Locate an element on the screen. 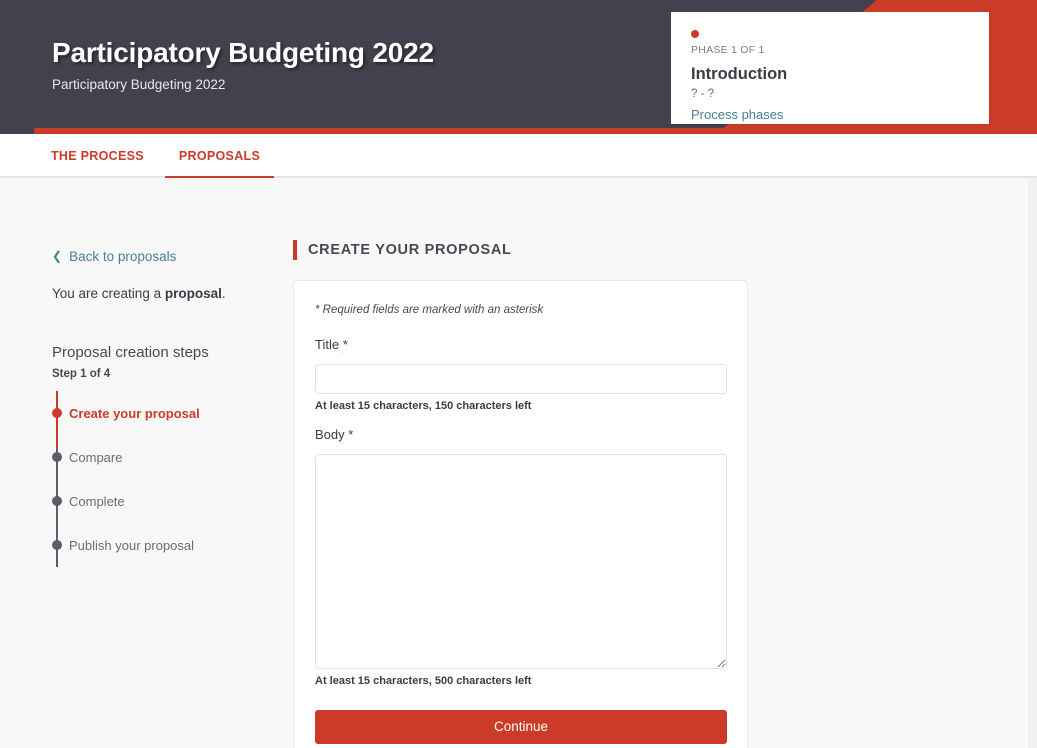 This screenshot has height=748, width=1037. step-compare: Compare is located at coordinates (159, 457).